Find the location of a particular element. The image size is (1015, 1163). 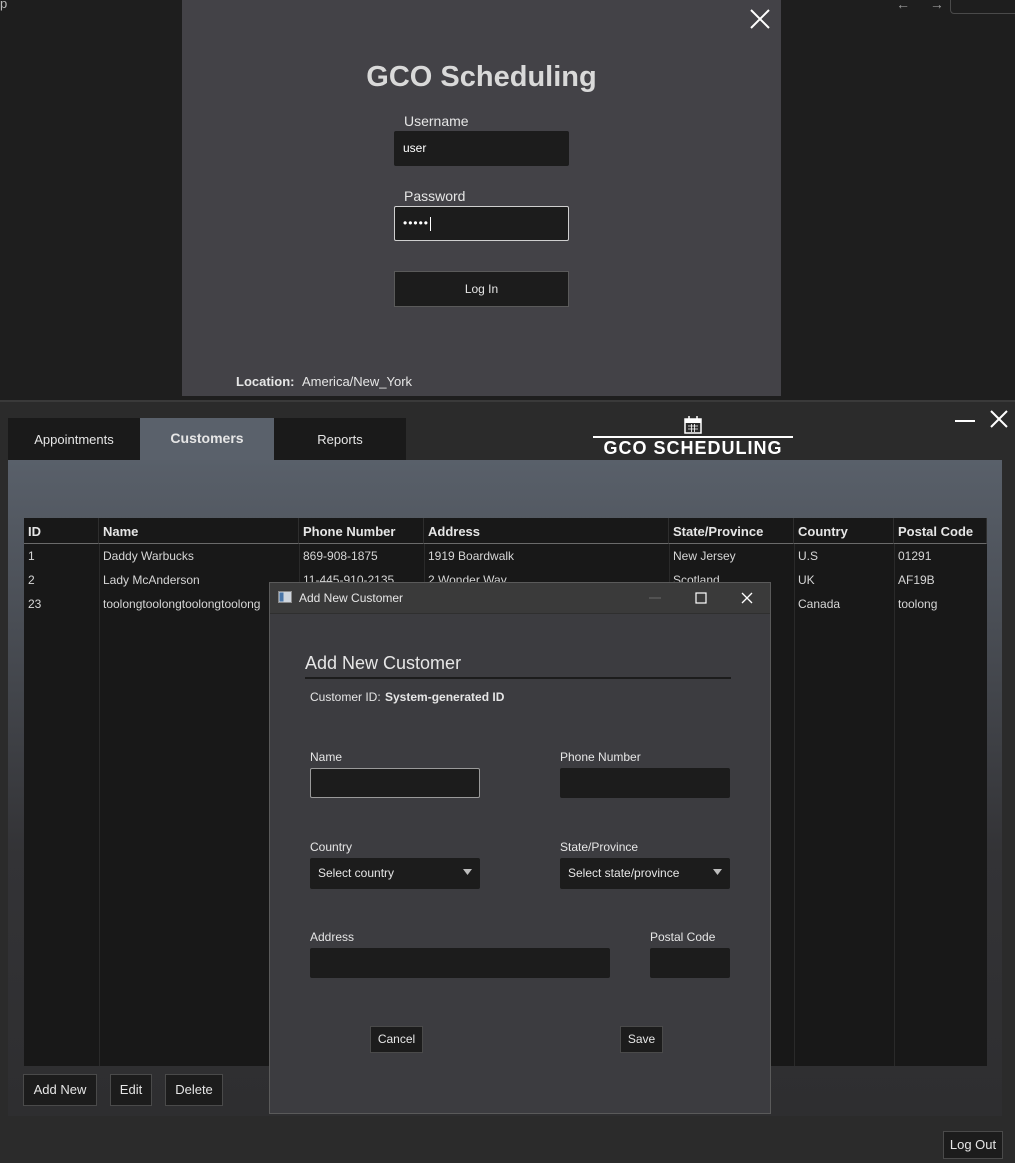

log-out-button: Log Out is located at coordinates (973, 1145).